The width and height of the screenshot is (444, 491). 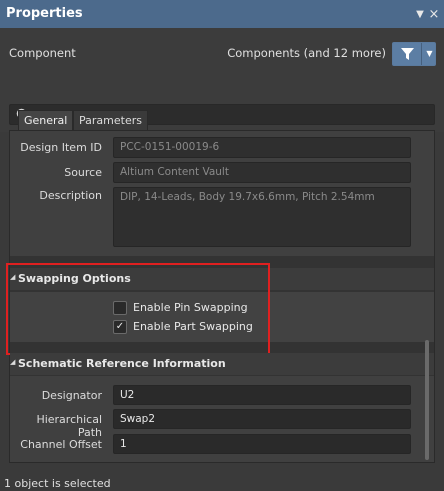 What do you see at coordinates (127, 395) in the screenshot?
I see `designator-value: U2` at bounding box center [127, 395].